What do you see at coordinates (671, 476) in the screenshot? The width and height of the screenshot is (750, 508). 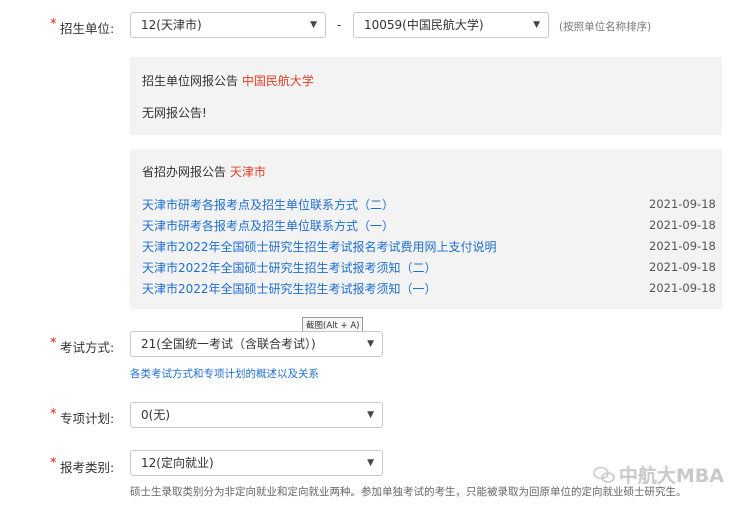 I see `watermark-text: 中航大MBA` at bounding box center [671, 476].